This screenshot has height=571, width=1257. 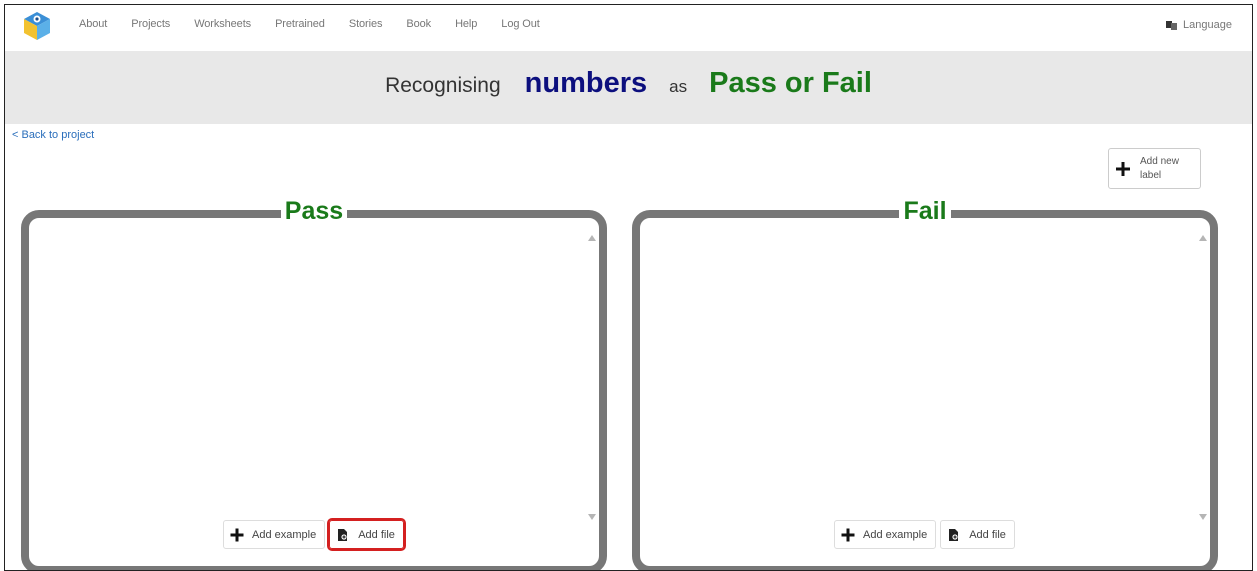 What do you see at coordinates (418, 24) in the screenshot?
I see `nav-book: Book` at bounding box center [418, 24].